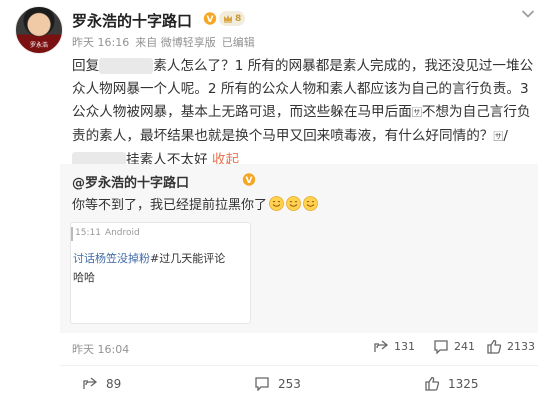  What do you see at coordinates (111, 258) in the screenshot?
I see `screenshot-topic: 讨话杨笠没掉粉` at bounding box center [111, 258].